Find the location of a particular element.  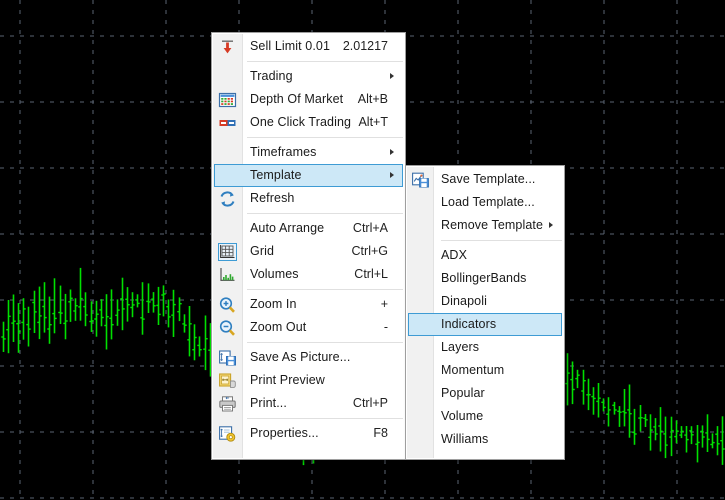

menu-item-label: BollingerBands is located at coordinates (484, 278).